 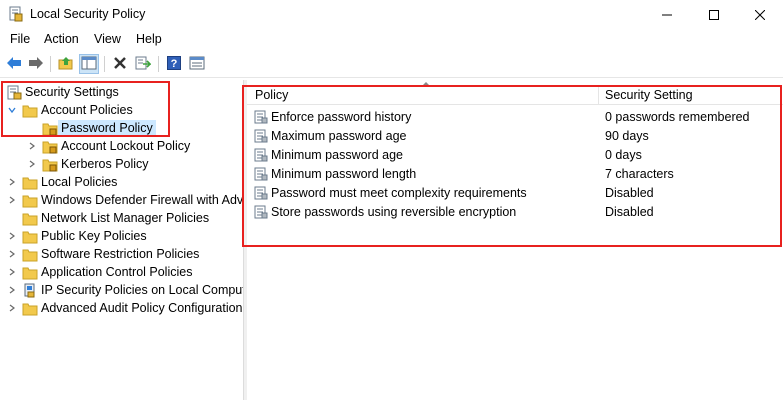 I want to click on tree-item-application-control-policies: Application Control Policies, so click(x=99, y=272).